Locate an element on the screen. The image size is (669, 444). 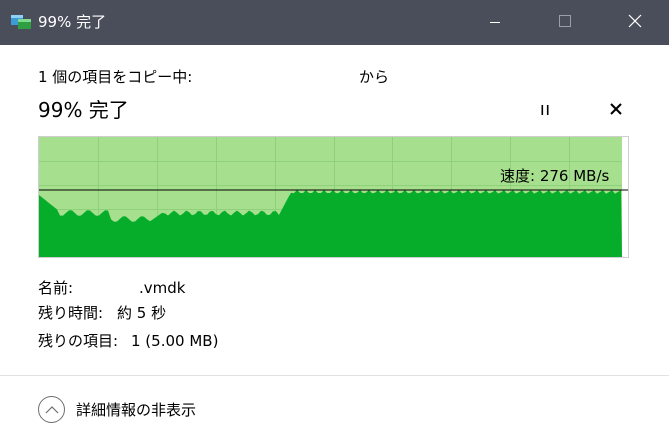
file-name-label: 名前: is located at coordinates (56, 288).